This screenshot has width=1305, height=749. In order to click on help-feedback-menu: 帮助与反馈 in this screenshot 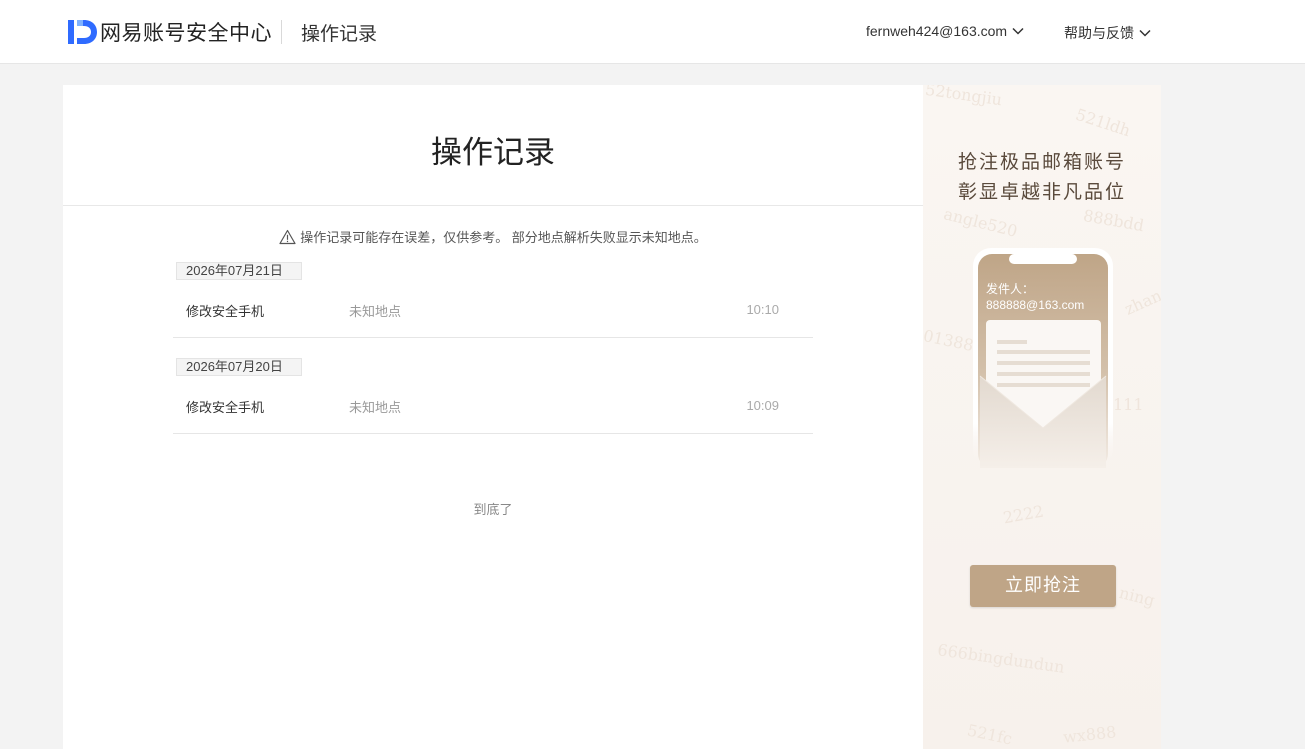, I will do `click(1108, 33)`.